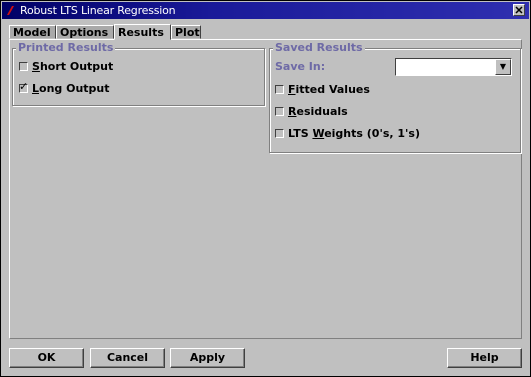 The image size is (531, 377). Describe the element at coordinates (46, 358) in the screenshot. I see `ok-button: OK` at that location.